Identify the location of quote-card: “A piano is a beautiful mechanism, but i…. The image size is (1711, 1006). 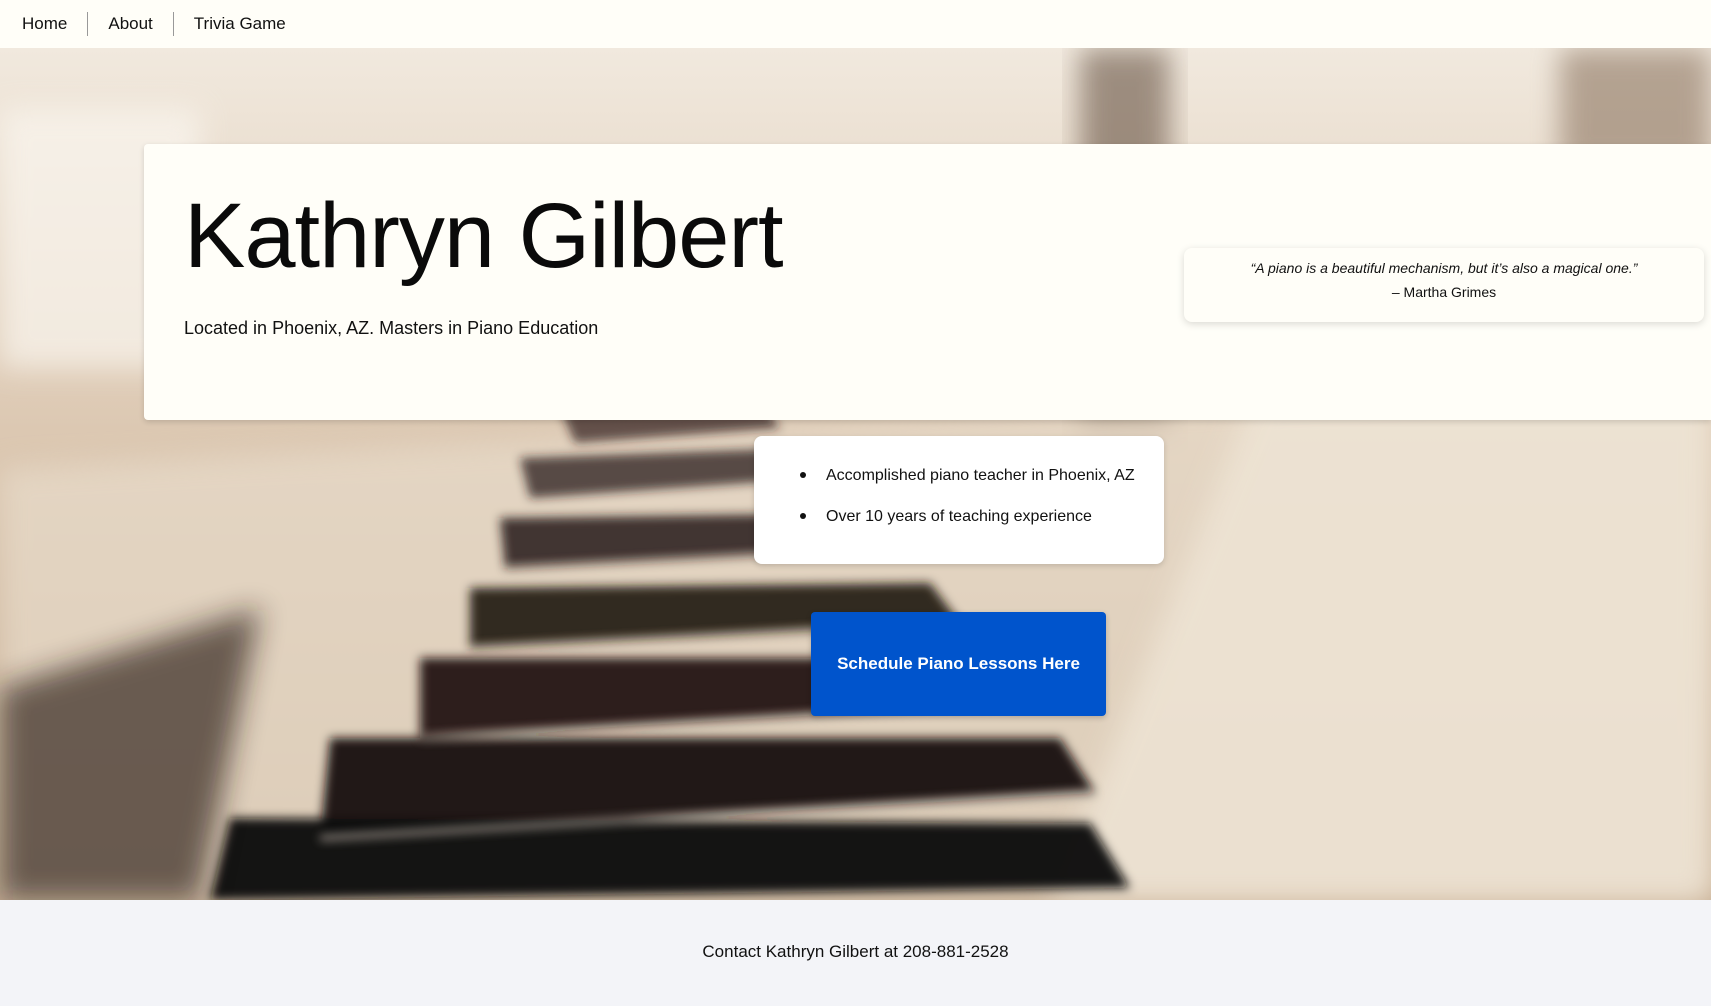
(1444, 285).